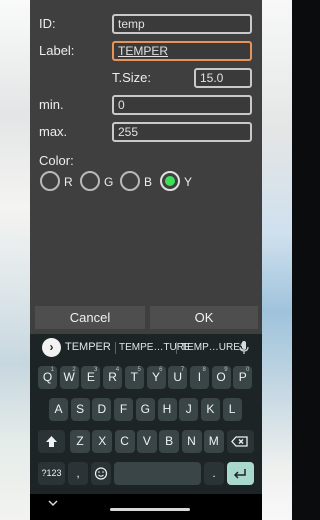 This screenshot has width=320, height=520. I want to click on key-z: Z, so click(80, 441).